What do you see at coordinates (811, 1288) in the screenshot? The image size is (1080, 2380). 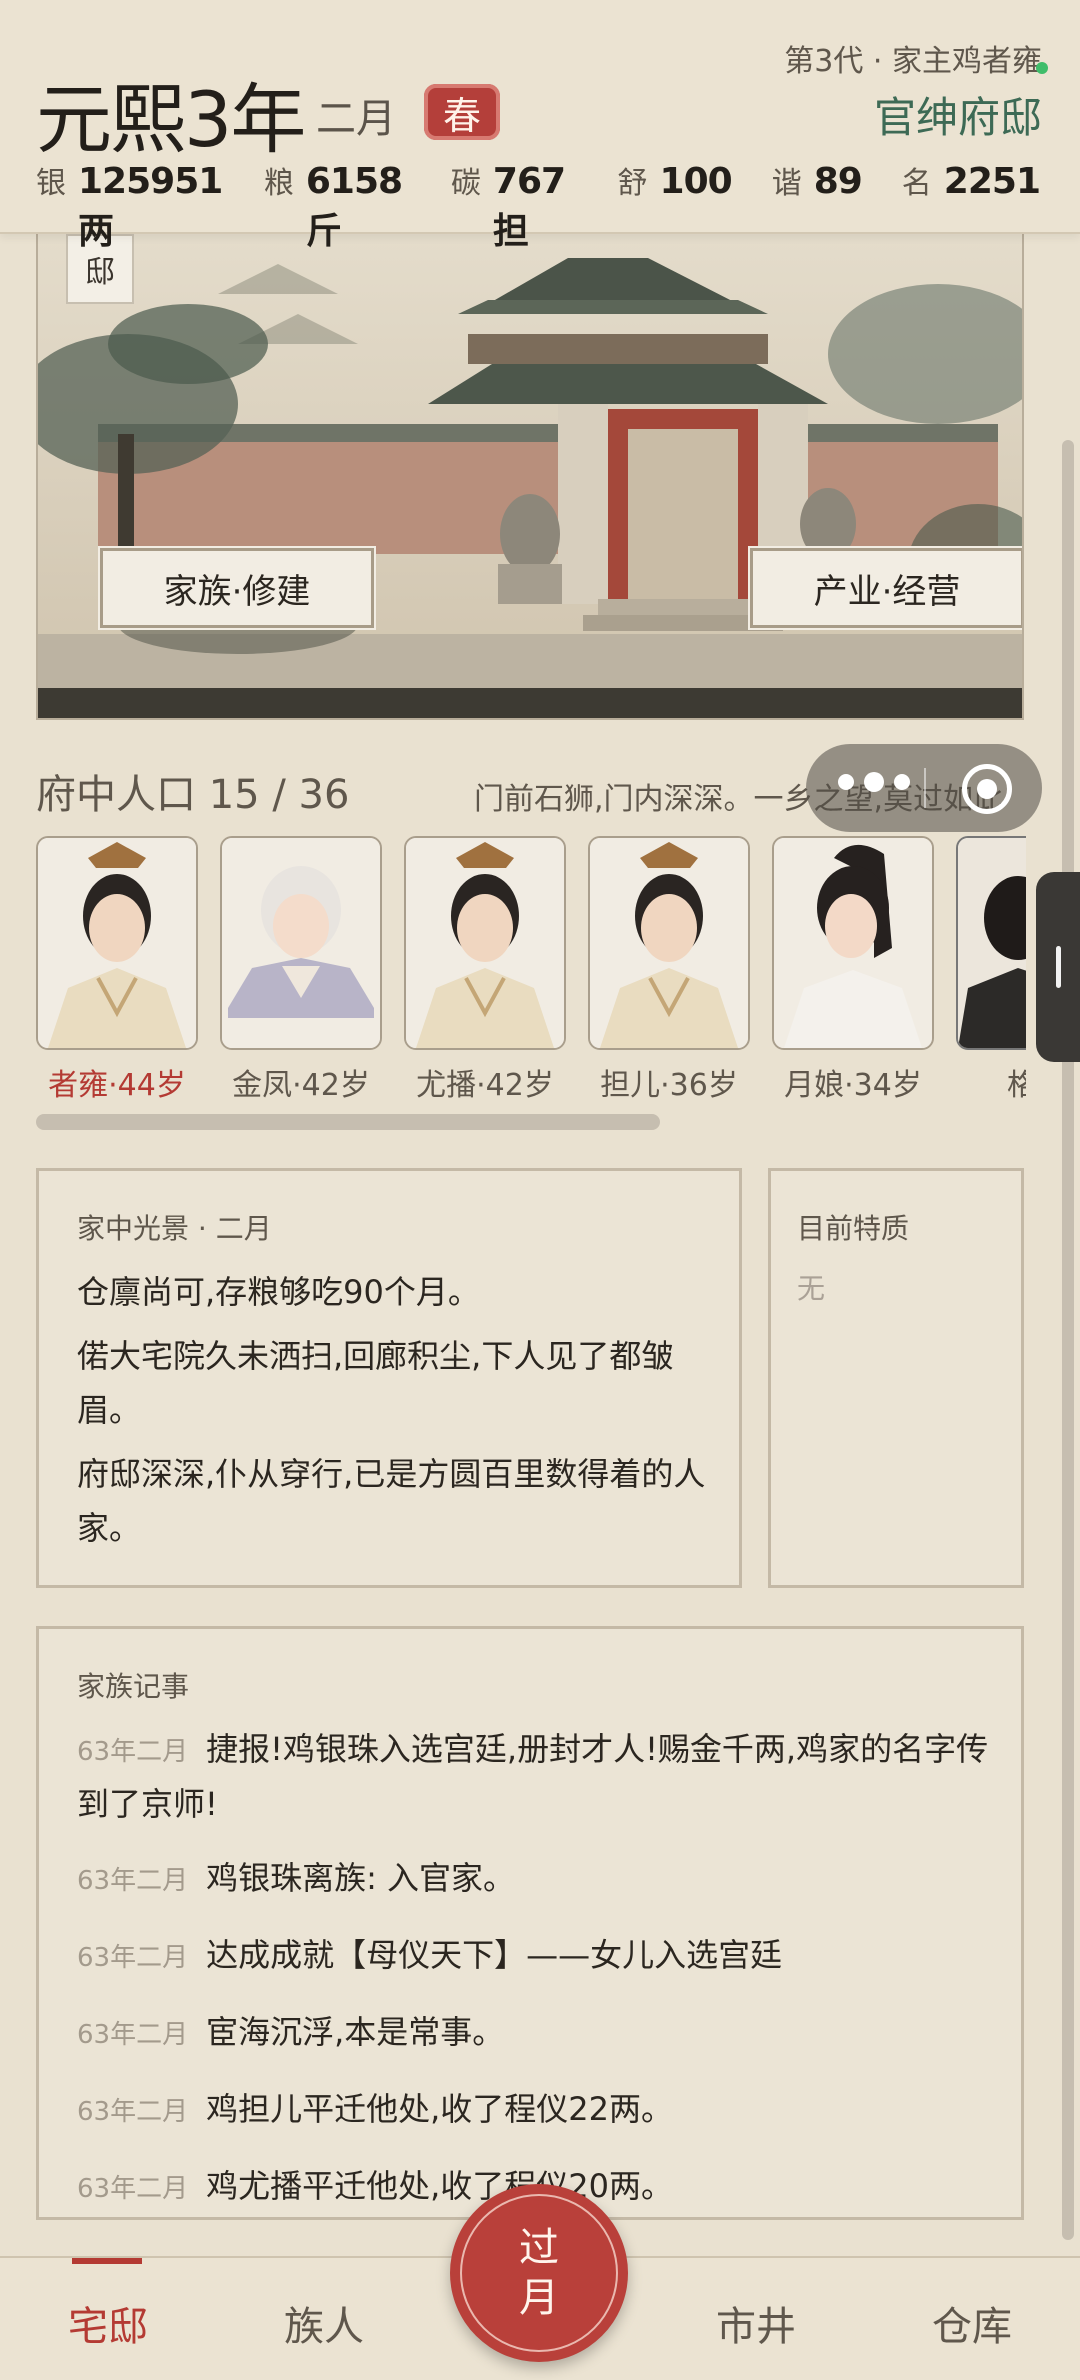 I see `traits-value: 无` at bounding box center [811, 1288].